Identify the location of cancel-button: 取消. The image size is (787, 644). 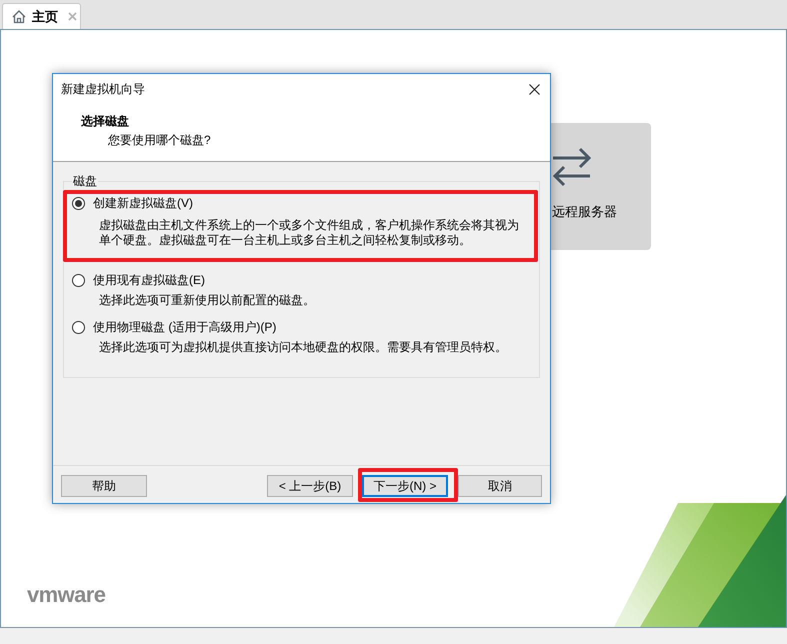
(500, 486).